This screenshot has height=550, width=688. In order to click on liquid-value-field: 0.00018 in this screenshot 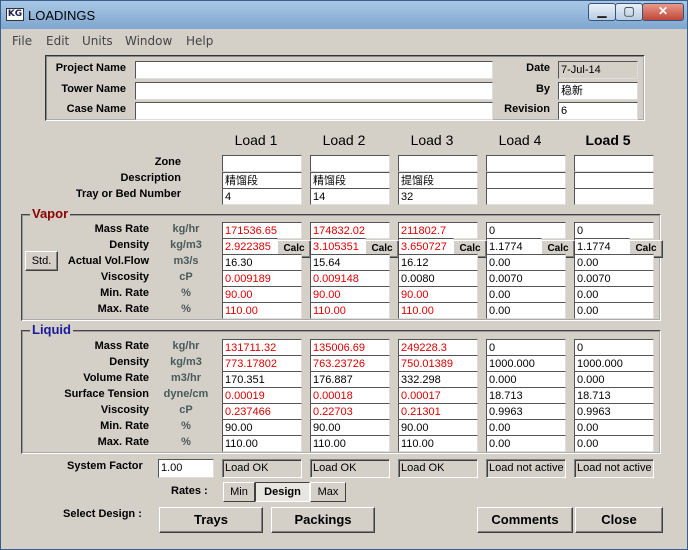, I will do `click(350, 395)`.